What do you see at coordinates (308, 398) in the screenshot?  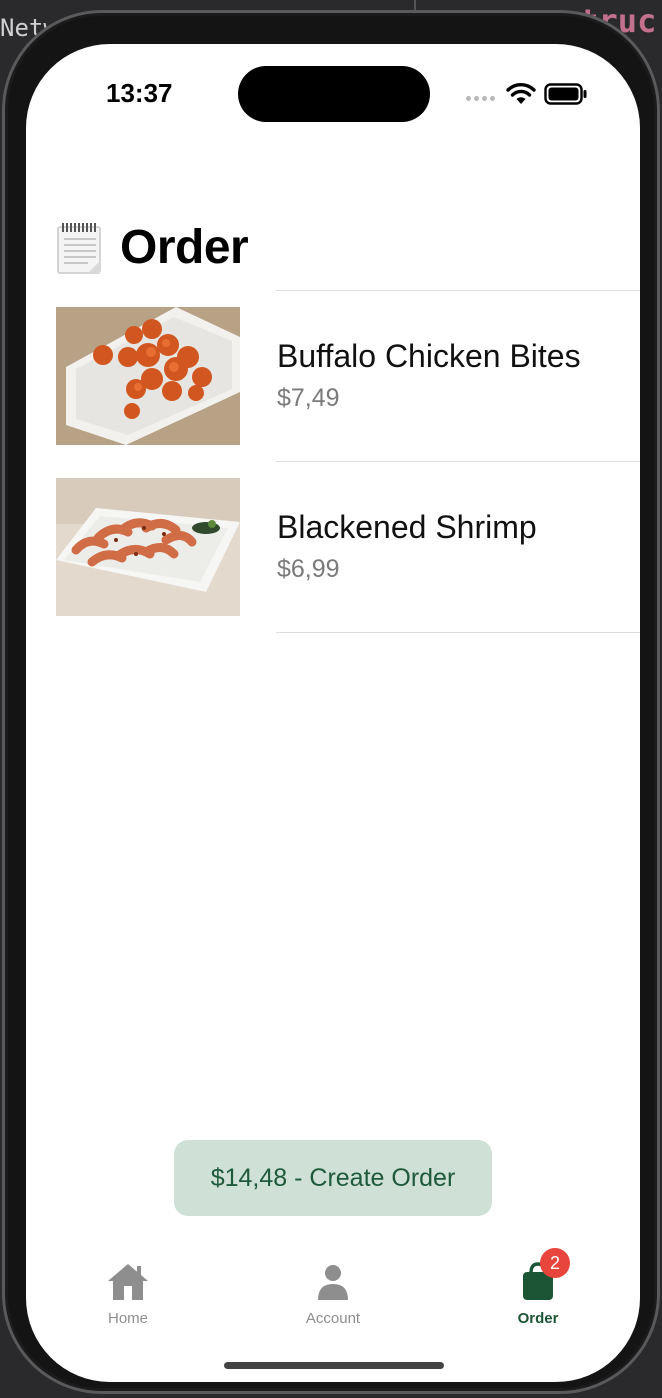 I see `item-price: $7,49` at bounding box center [308, 398].